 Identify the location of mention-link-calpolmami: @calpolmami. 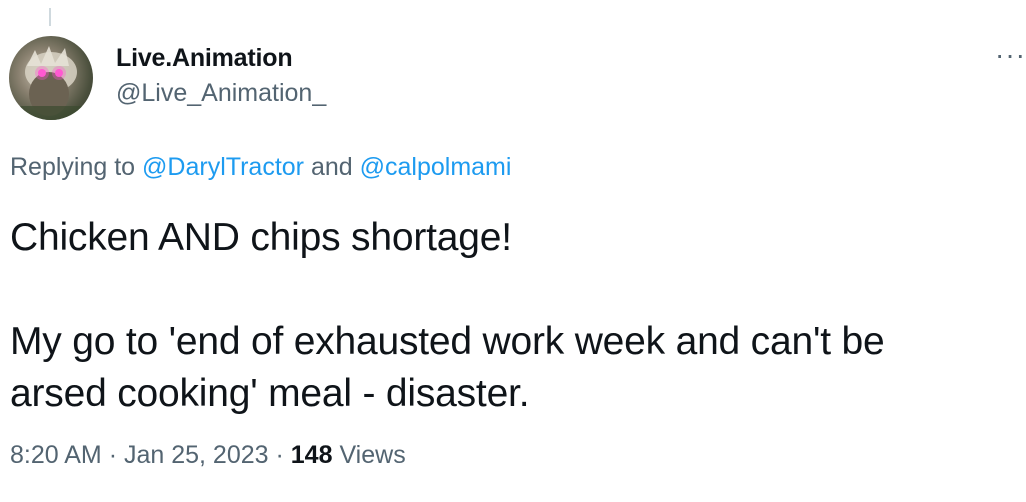
(435, 167).